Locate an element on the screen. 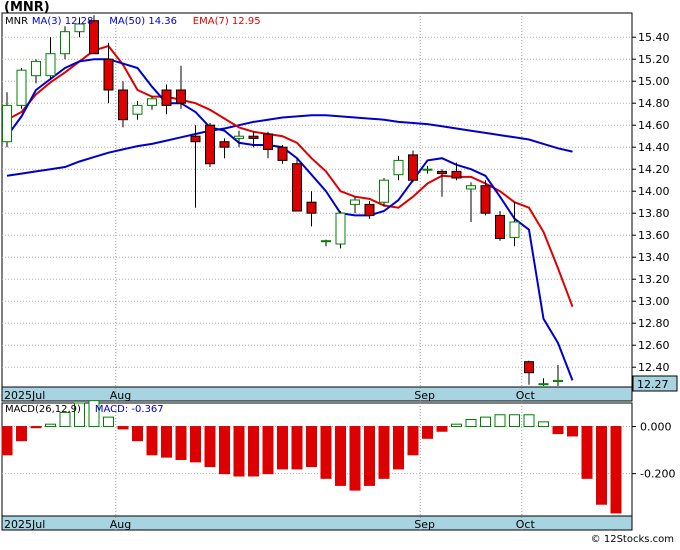 Image resolution: width=680 pixels, height=550 pixels. macd-tick-label: 0.000 is located at coordinates (656, 427).